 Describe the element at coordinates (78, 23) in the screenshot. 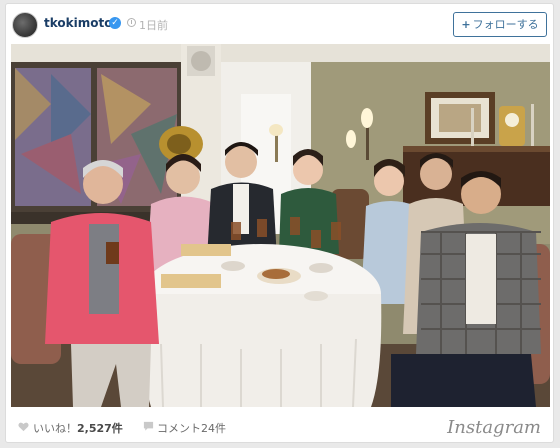

I see `username-link: tkokimoto` at that location.